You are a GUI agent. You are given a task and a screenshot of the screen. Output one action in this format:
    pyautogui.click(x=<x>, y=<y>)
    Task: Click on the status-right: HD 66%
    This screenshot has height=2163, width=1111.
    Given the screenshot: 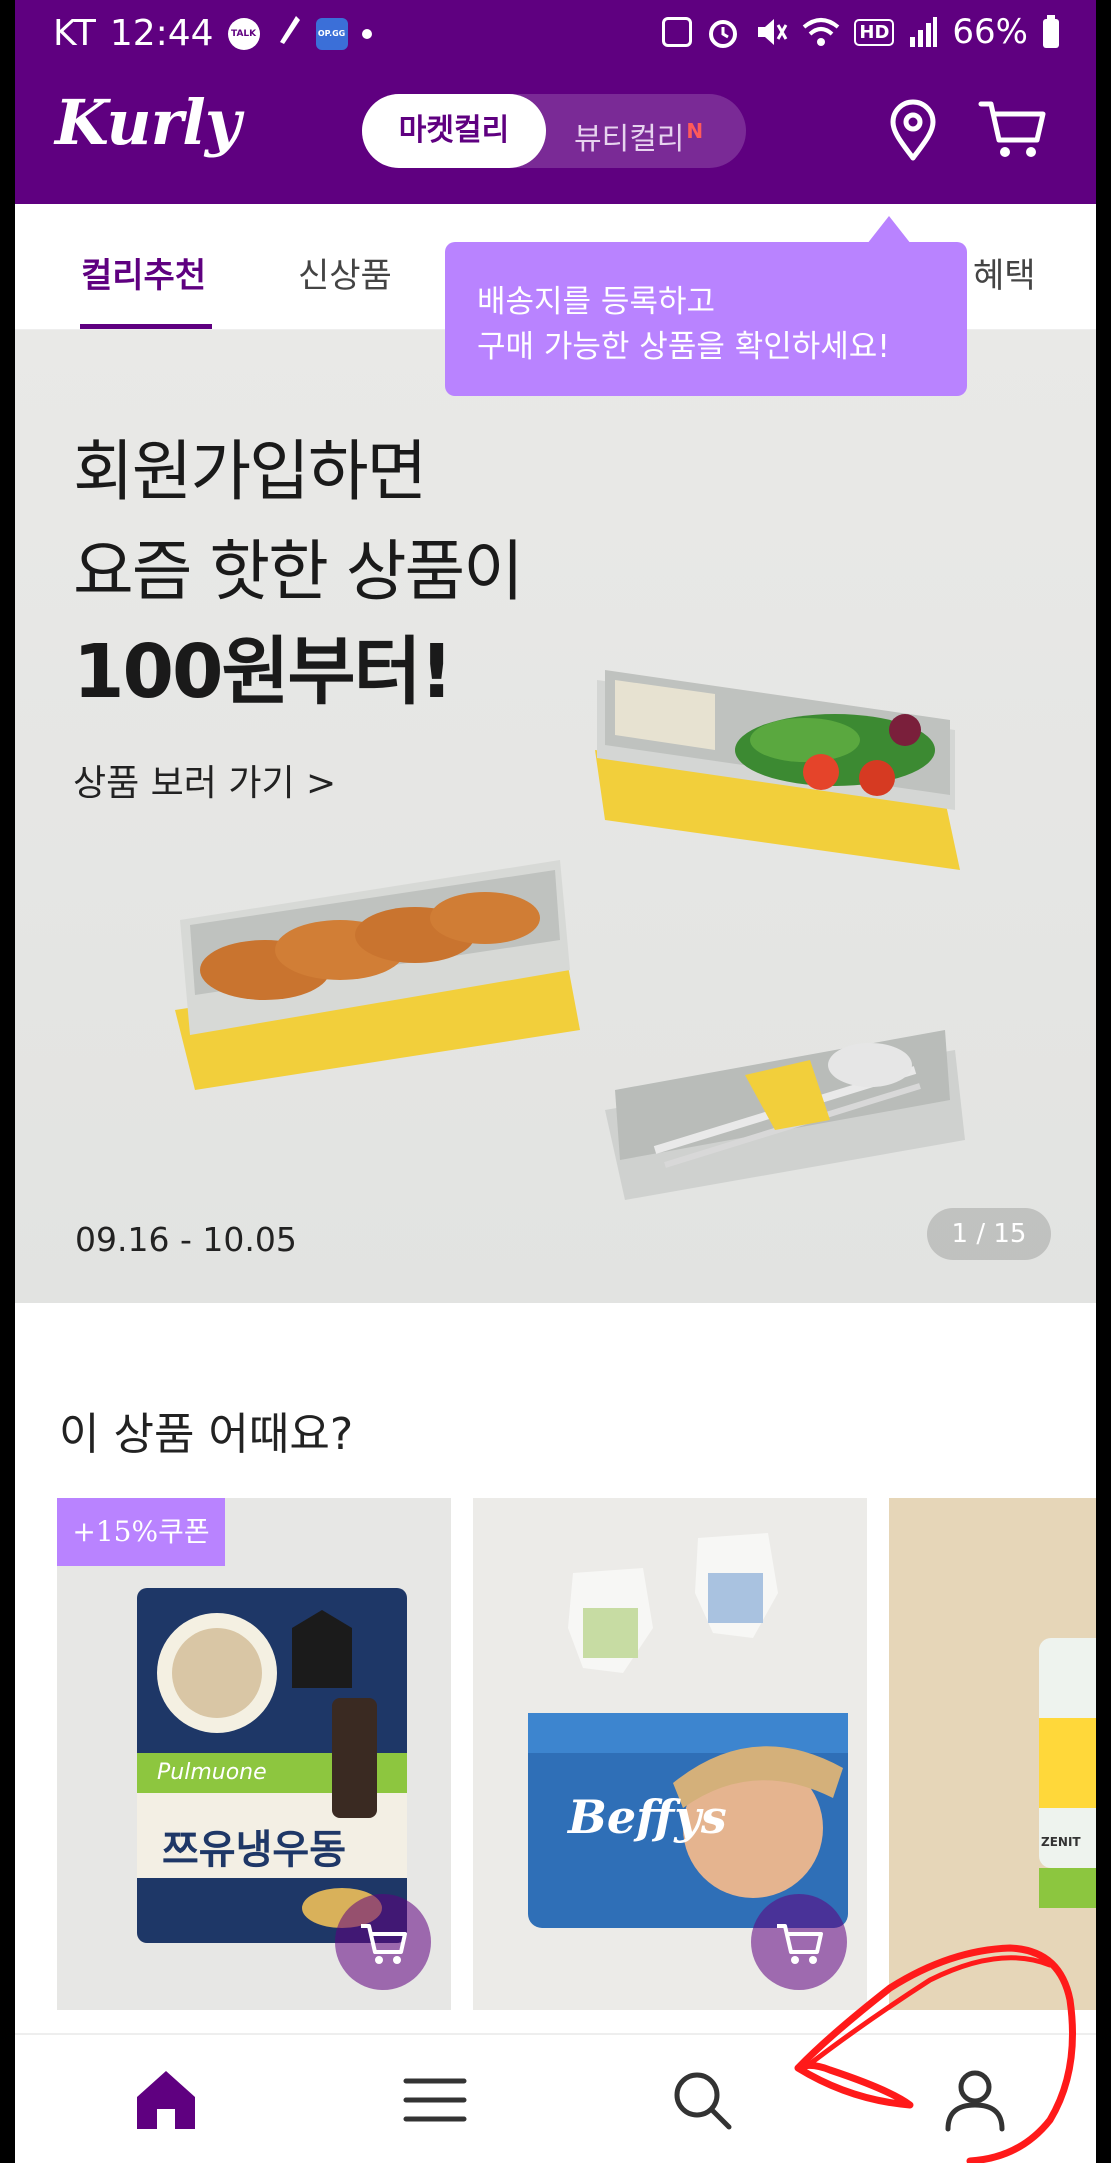 What is the action you would take?
    pyautogui.click(x=861, y=32)
    